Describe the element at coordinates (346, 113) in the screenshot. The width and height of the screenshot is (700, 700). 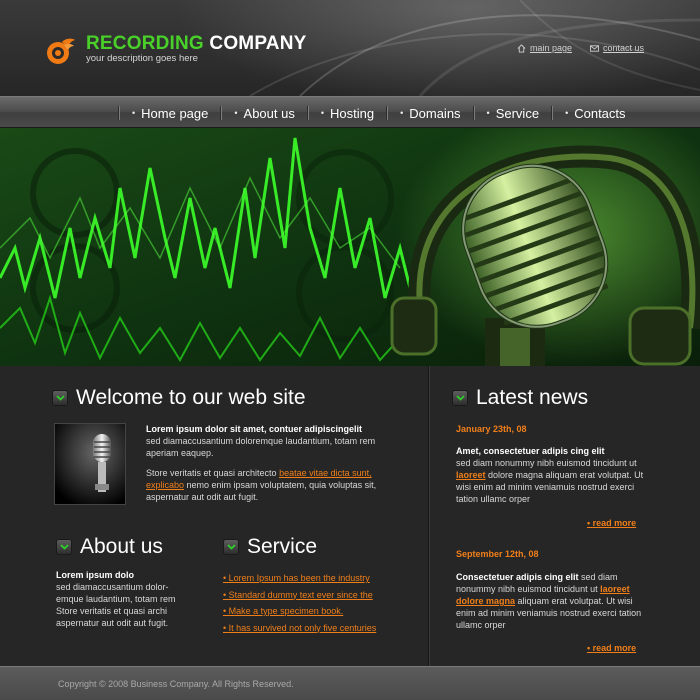
I see `nav-item-hosting: • Hosting` at that location.